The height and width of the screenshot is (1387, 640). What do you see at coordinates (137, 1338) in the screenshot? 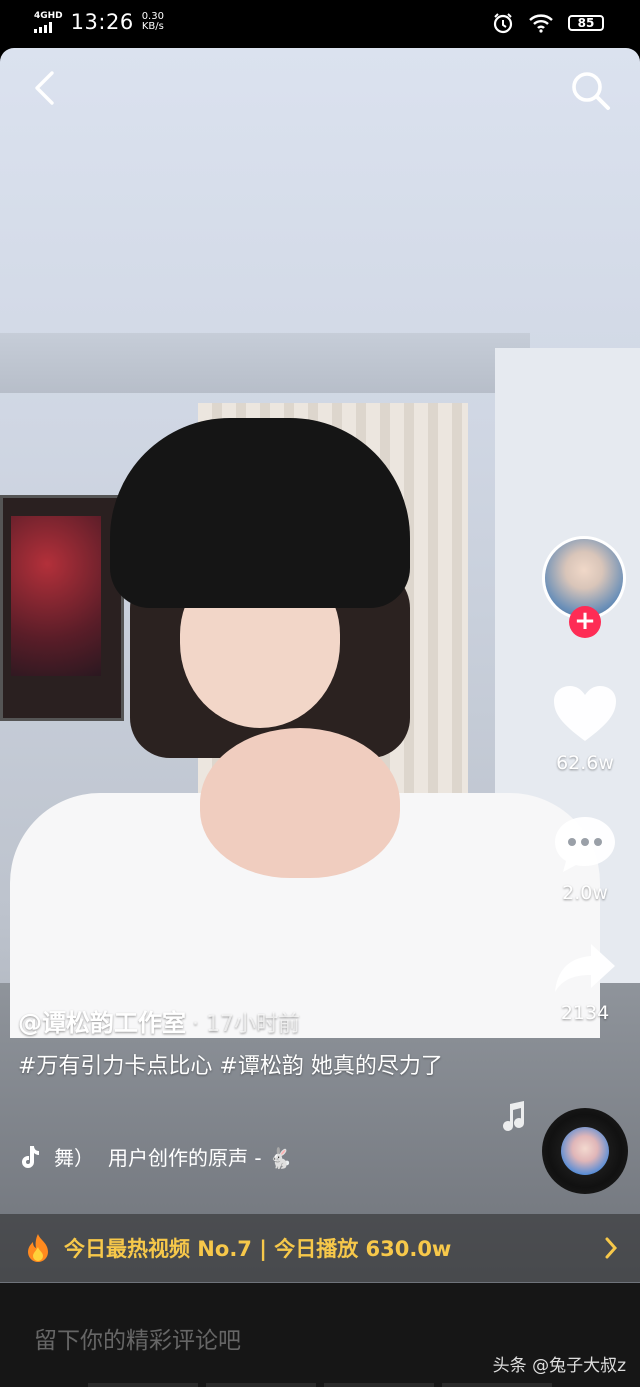
I see `comment-input: 留下你的精彩评论吧` at bounding box center [137, 1338].